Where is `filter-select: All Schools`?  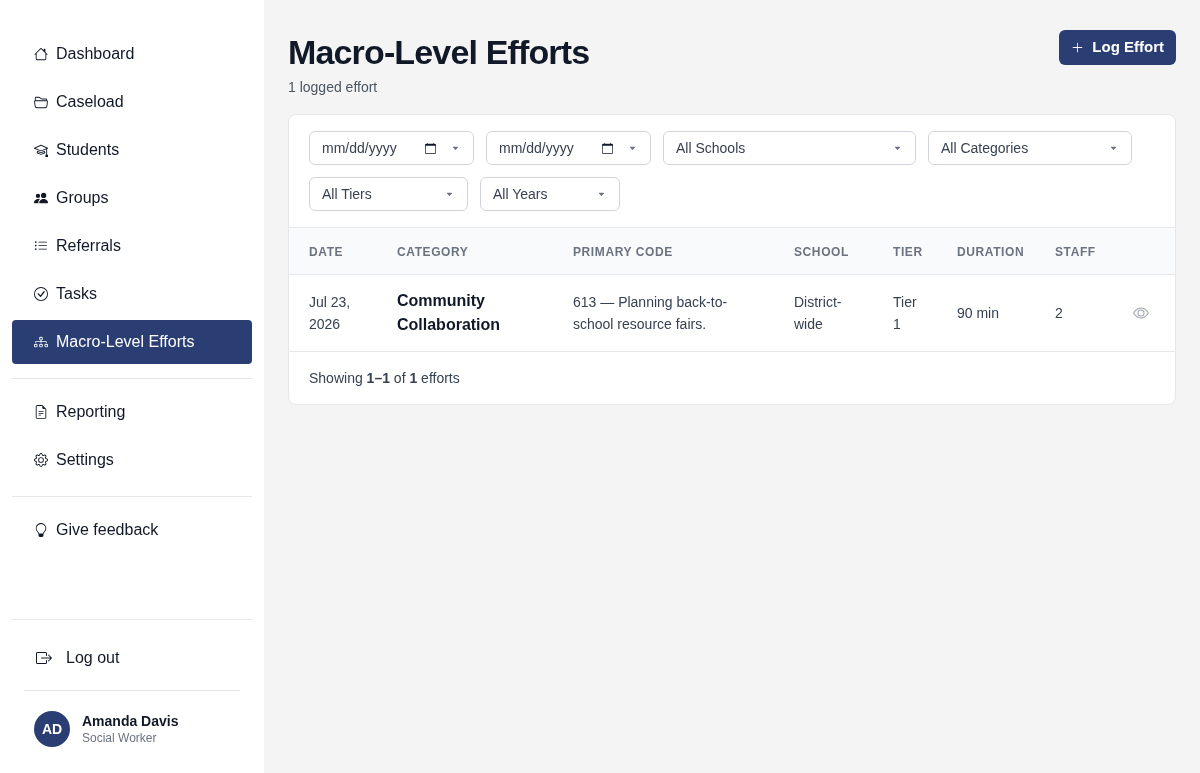
filter-select: All Schools is located at coordinates (789, 148).